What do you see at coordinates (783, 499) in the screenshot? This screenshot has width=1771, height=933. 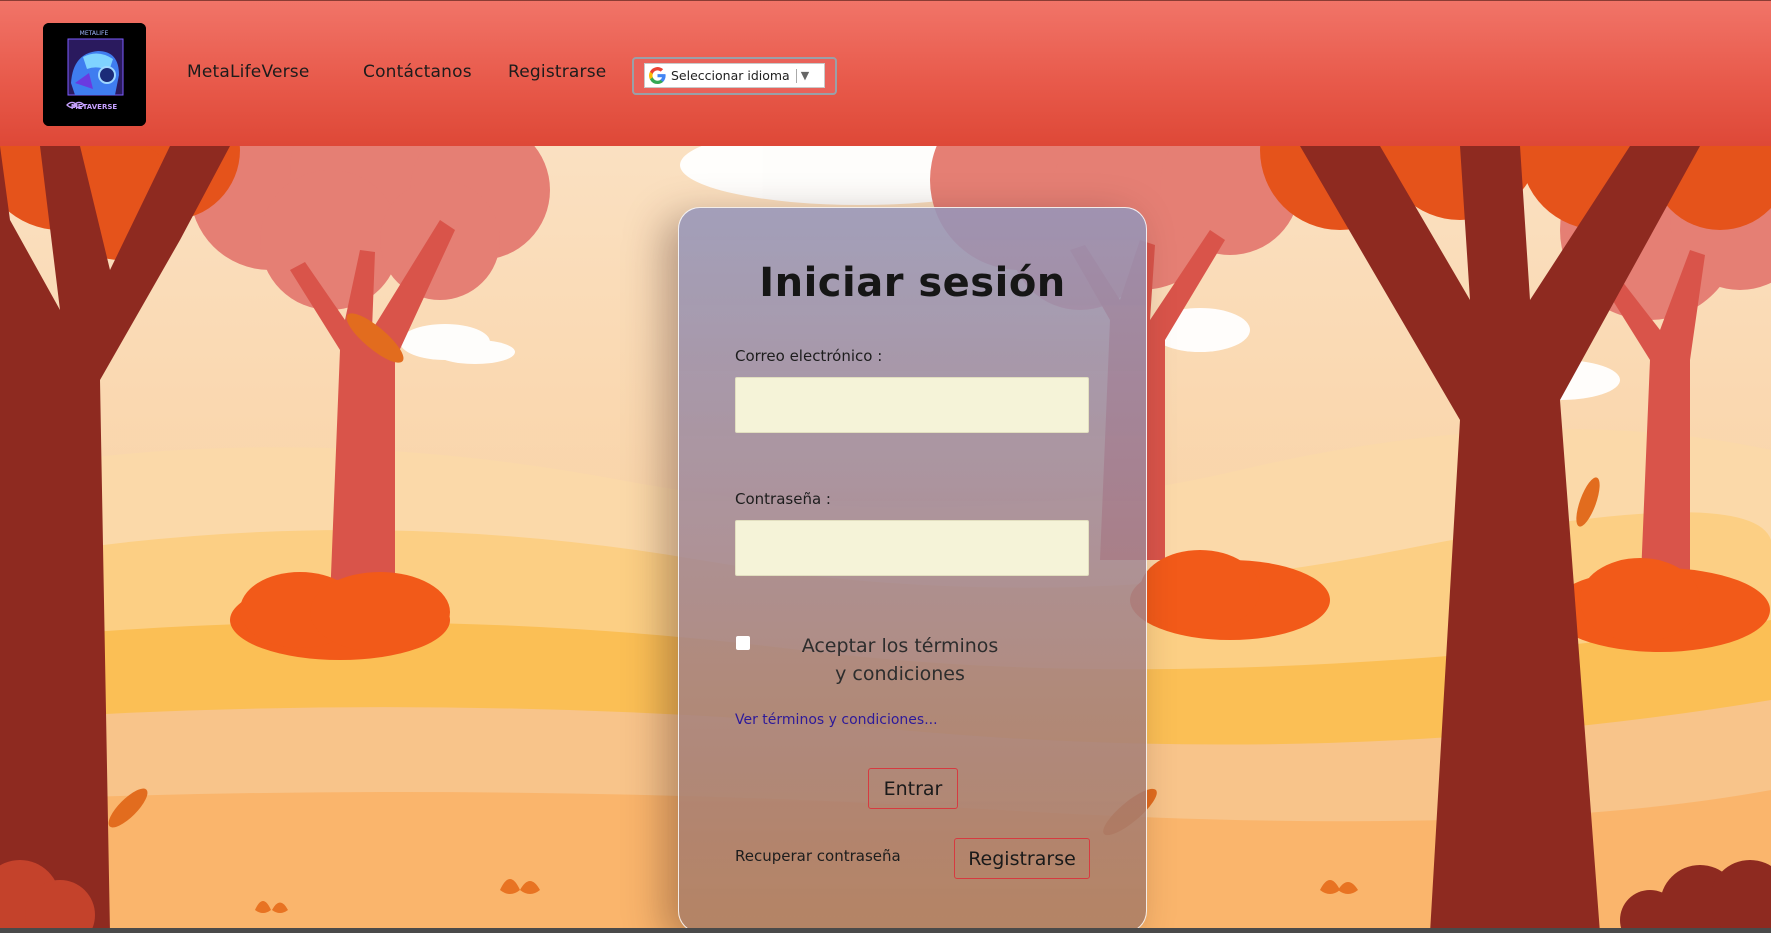 I see `password-label: Contraseña :` at bounding box center [783, 499].